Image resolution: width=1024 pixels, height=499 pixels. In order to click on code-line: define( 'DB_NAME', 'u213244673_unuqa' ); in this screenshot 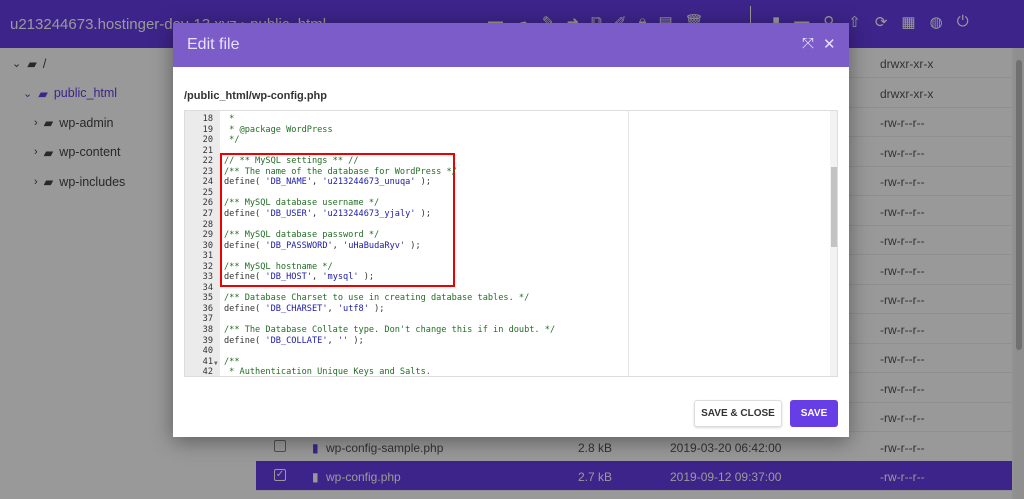, I will do `click(327, 182)`.